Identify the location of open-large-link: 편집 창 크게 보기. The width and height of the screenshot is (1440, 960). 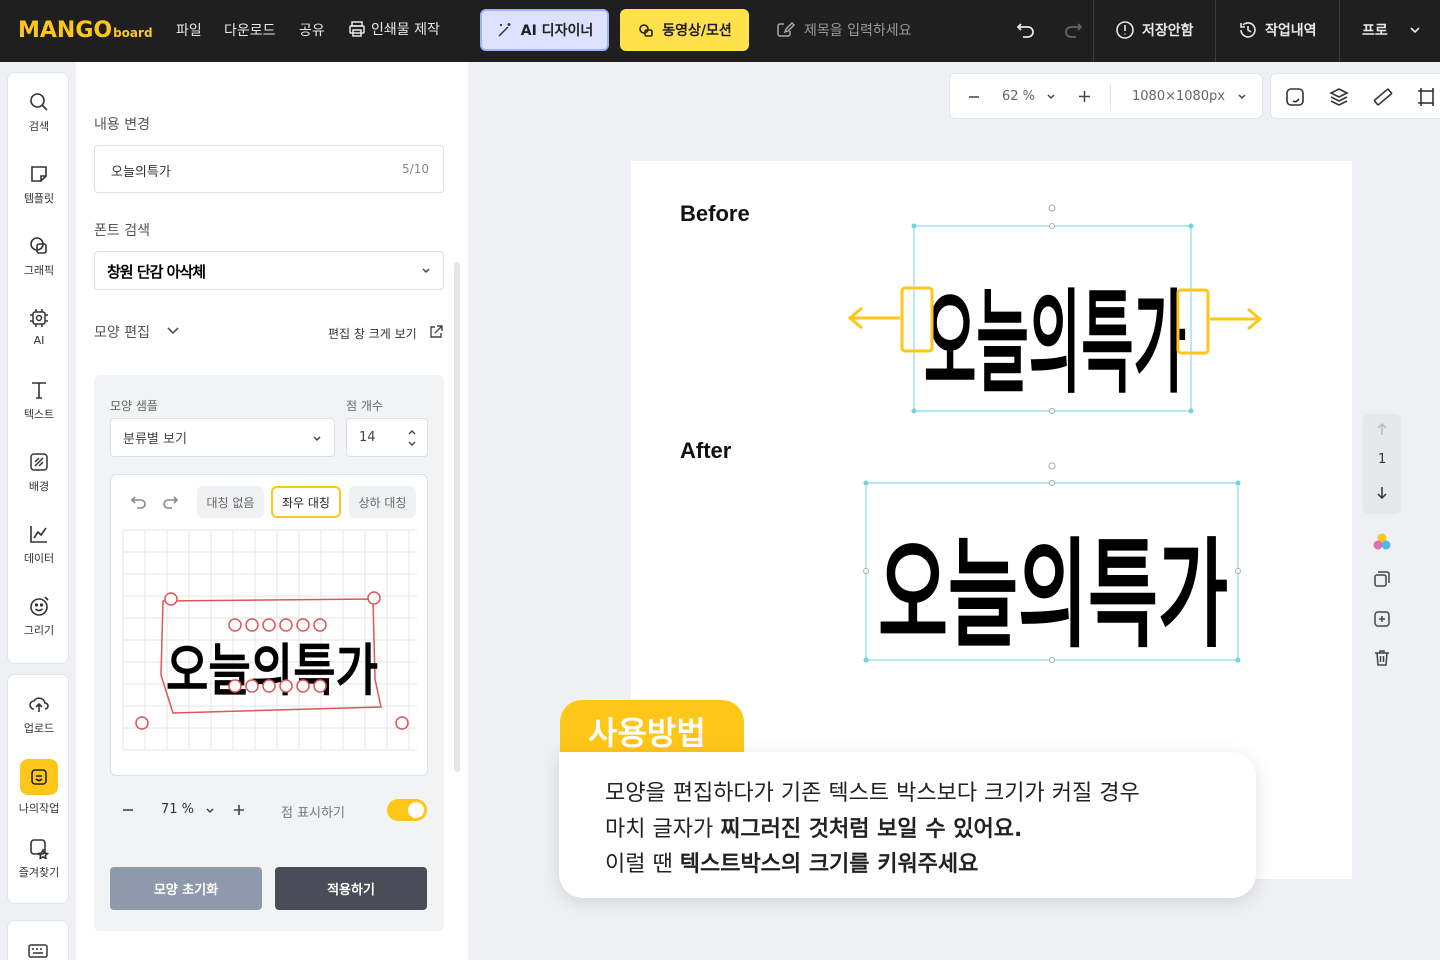
(372, 333).